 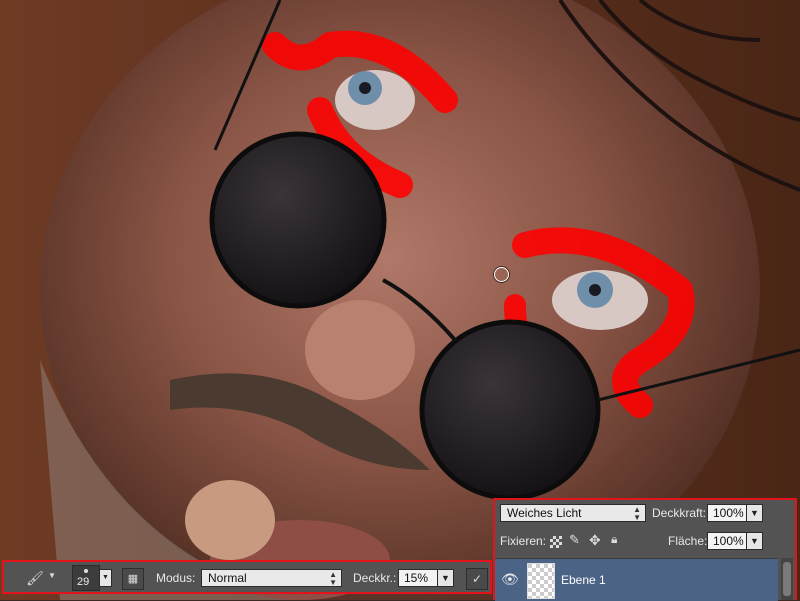 I want to click on fill-label: Fläche:, so click(x=688, y=541).